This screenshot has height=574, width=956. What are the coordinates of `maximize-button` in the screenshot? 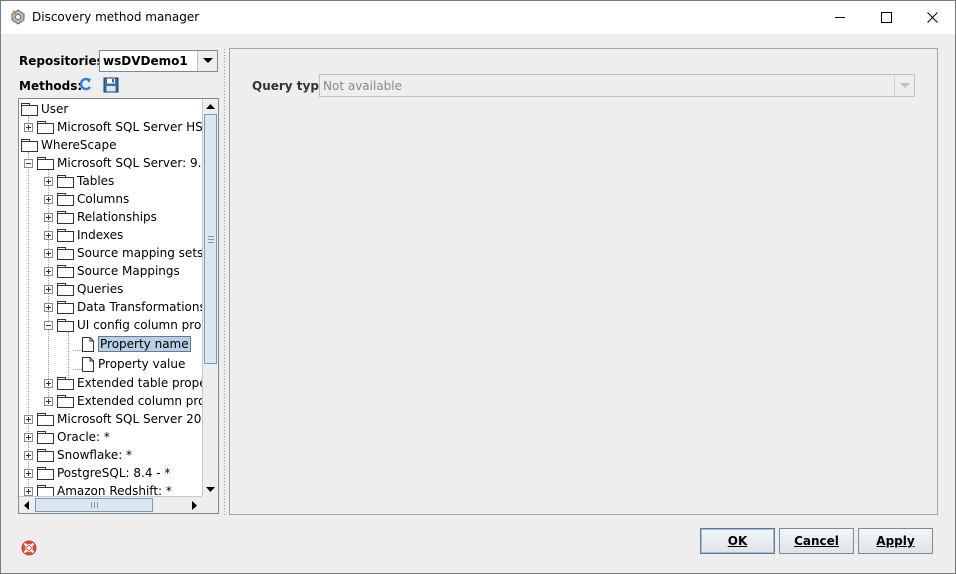 It's located at (886, 17).